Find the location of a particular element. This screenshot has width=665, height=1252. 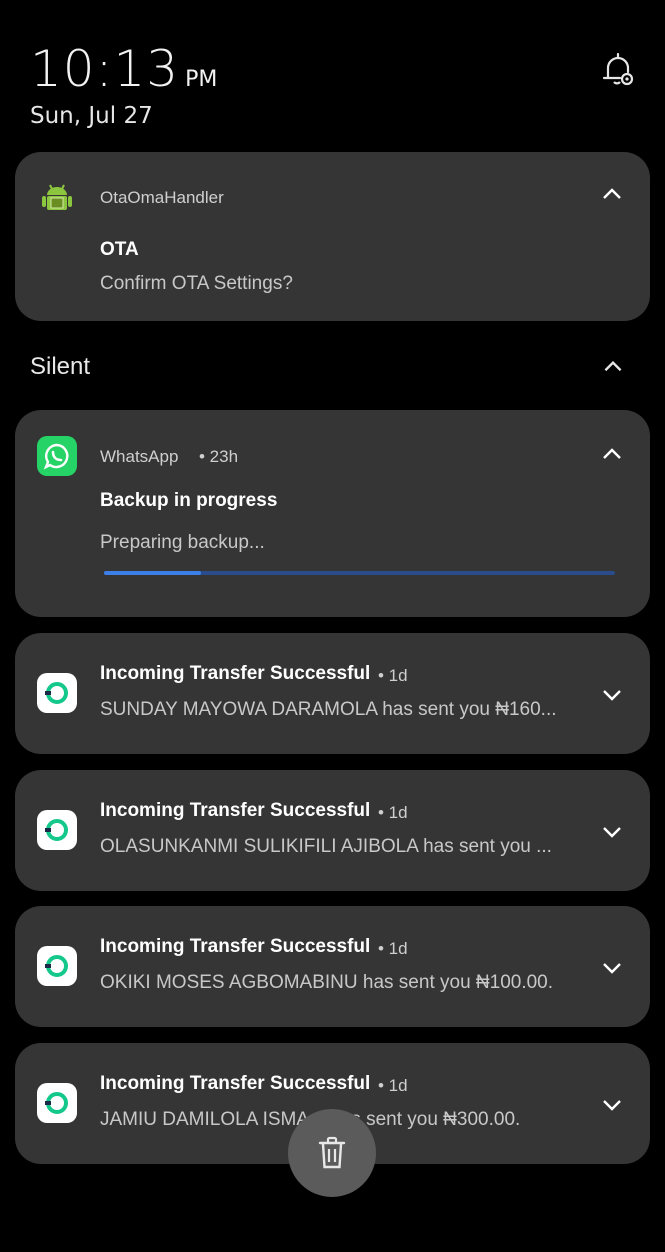

whatsapp-app-name: WhatsApp is located at coordinates (139, 456).